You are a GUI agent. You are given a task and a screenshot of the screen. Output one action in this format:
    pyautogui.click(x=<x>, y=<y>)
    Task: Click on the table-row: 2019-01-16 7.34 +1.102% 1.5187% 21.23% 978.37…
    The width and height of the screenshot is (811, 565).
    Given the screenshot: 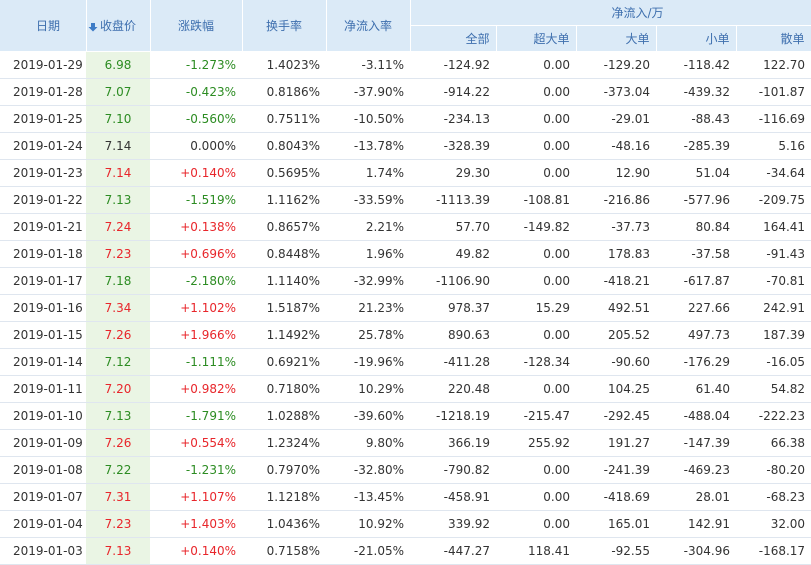 What is the action you would take?
    pyautogui.click(x=405, y=308)
    